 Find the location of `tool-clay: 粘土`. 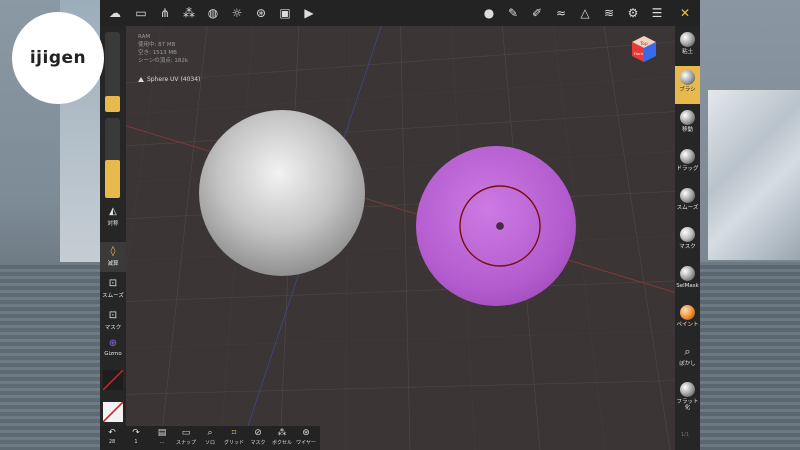

tool-clay: 粘土 is located at coordinates (687, 47).